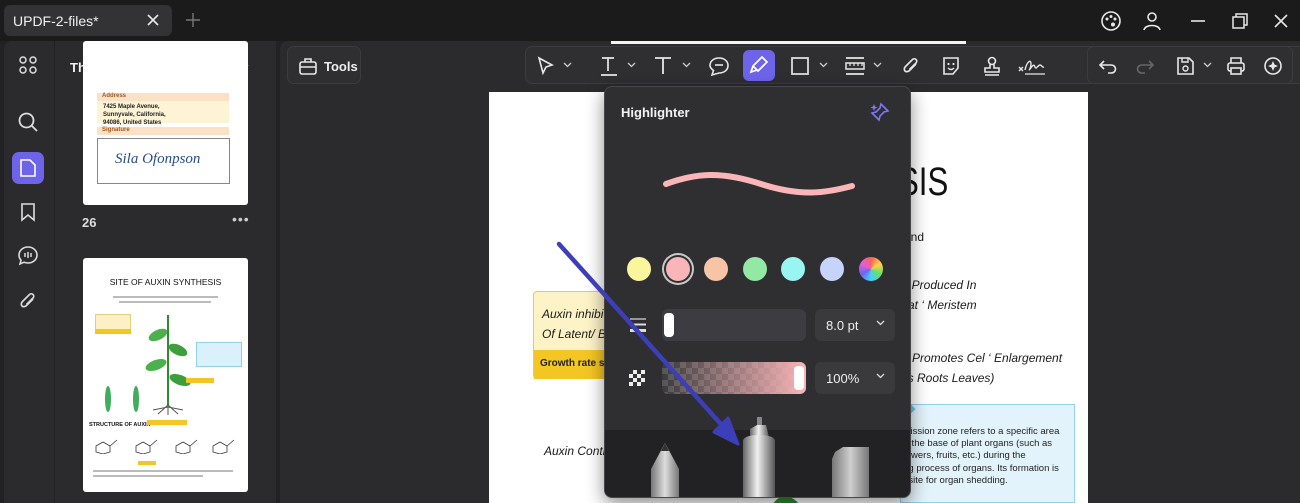  I want to click on save-icon, so click(1185, 66).